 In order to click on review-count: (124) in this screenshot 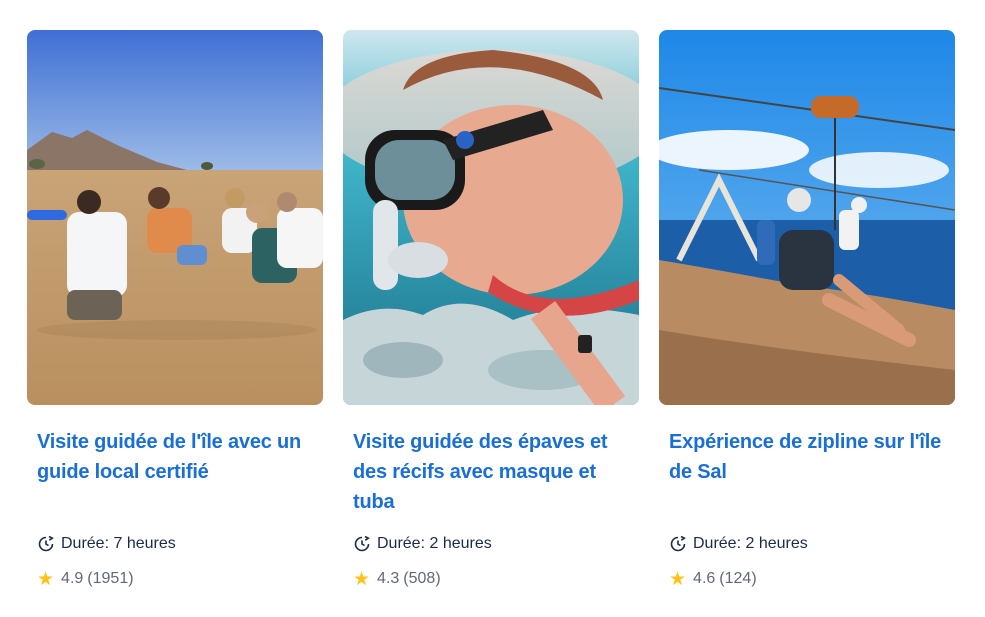, I will do `click(738, 578)`.